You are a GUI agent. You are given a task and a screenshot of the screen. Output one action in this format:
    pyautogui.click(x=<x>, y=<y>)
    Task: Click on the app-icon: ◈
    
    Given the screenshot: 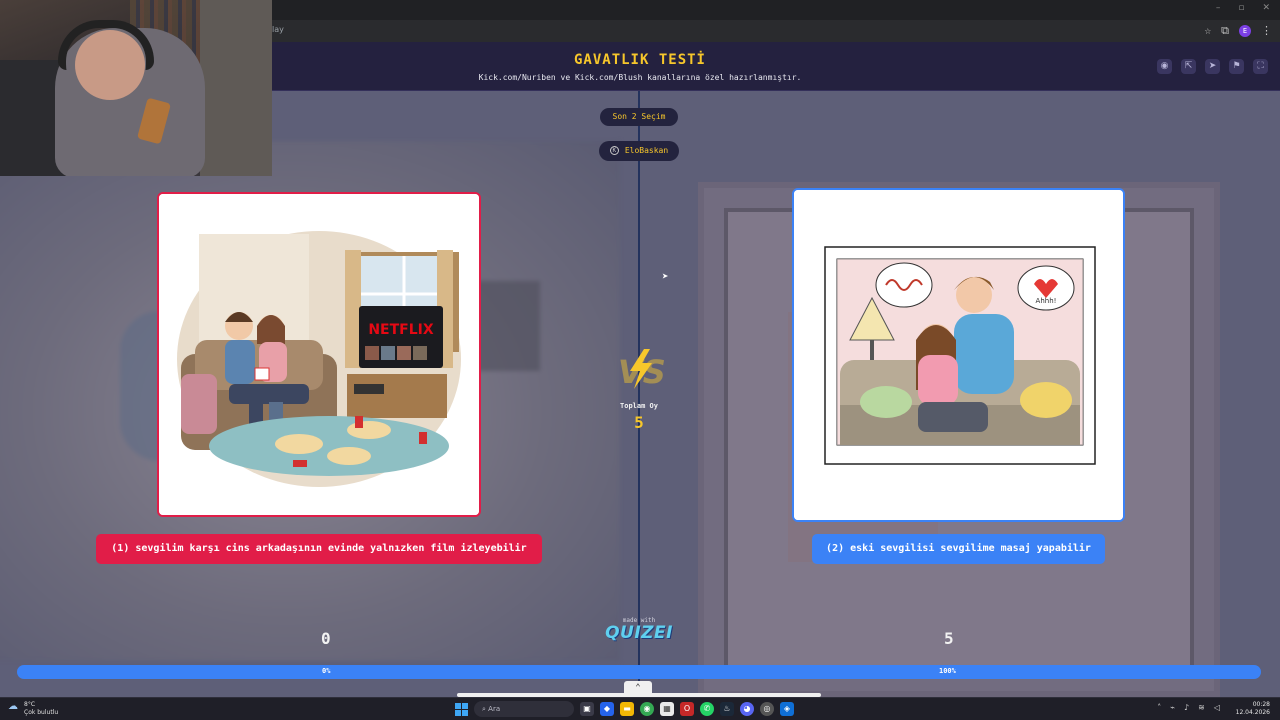 What is the action you would take?
    pyautogui.click(x=787, y=709)
    